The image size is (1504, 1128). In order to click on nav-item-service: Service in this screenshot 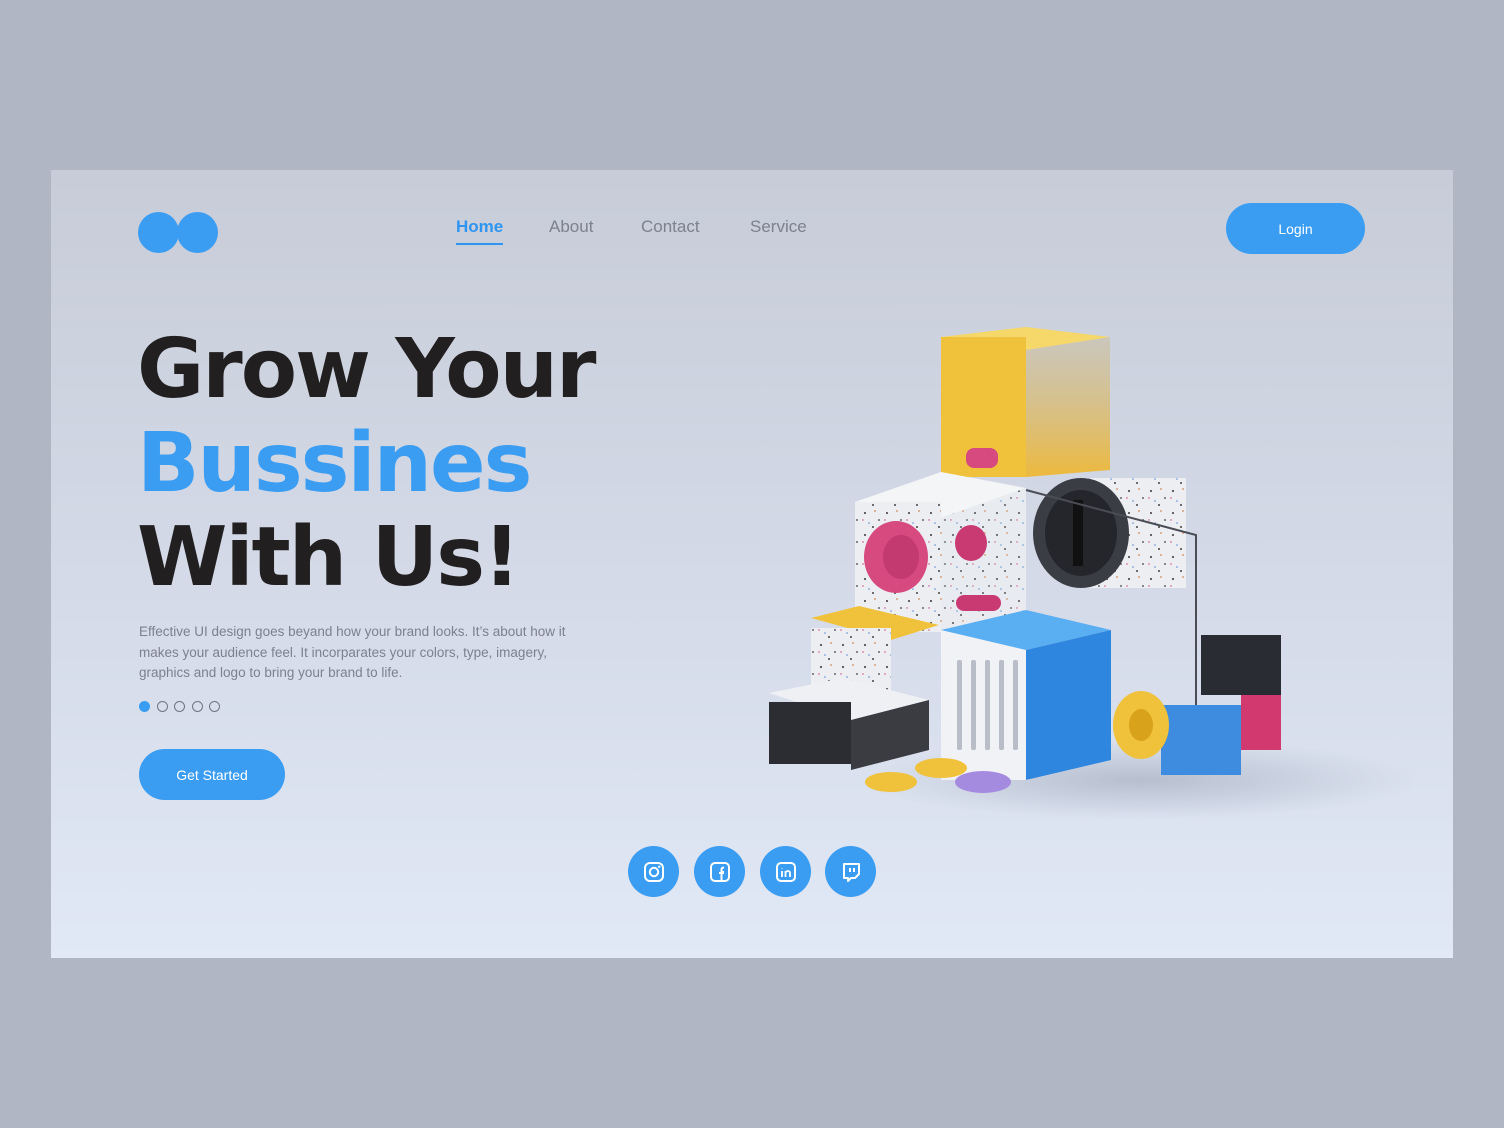, I will do `click(778, 227)`.